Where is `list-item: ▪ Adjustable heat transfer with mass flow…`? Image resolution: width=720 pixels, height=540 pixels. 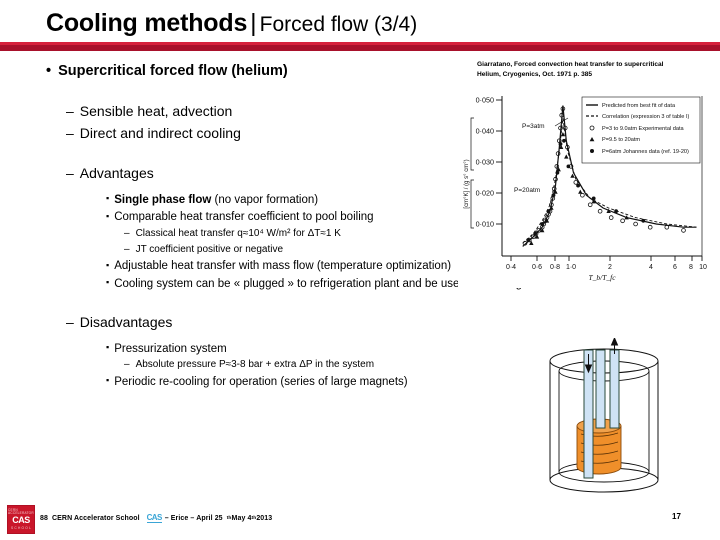
list-item: ▪ Adjustable heat transfer with mass flow… is located at coordinates (288, 266).